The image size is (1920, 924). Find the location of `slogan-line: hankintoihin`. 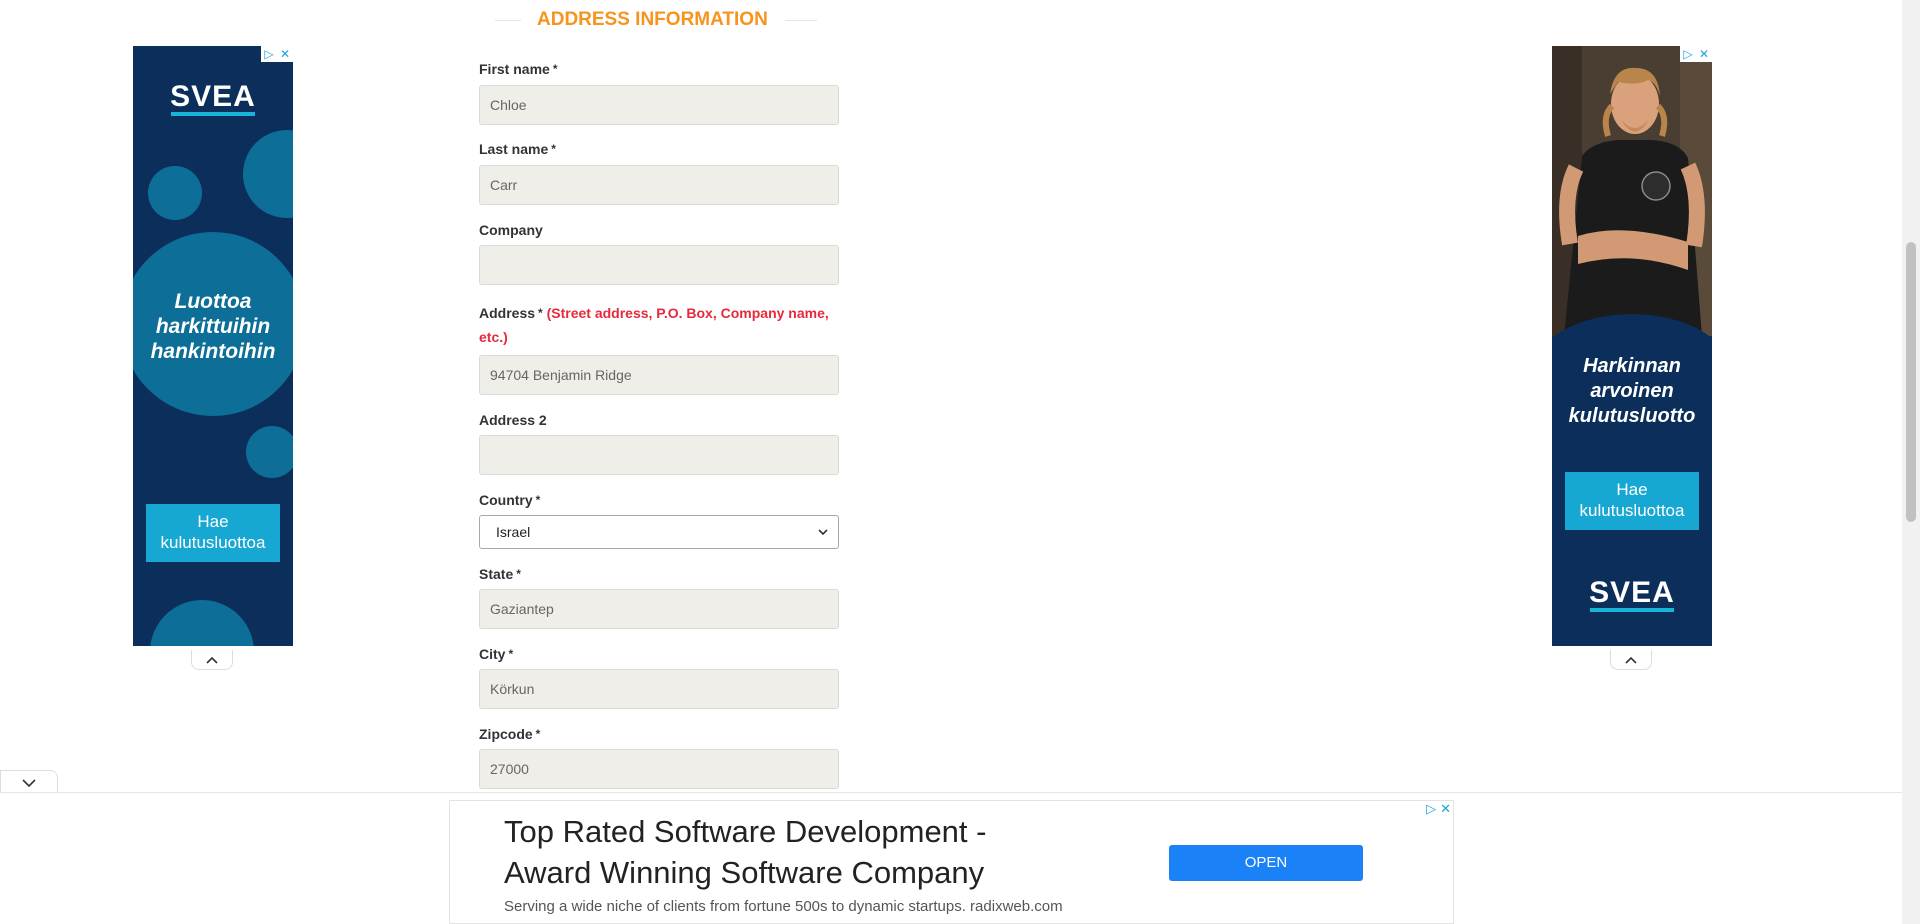

slogan-line: hankintoihin is located at coordinates (213, 351).